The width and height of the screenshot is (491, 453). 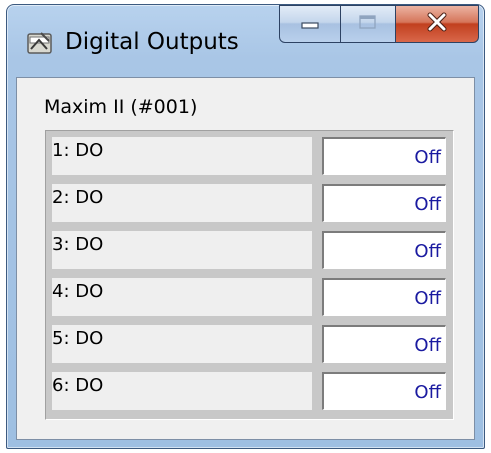 What do you see at coordinates (182, 391) in the screenshot?
I see `output-label: 6: DO` at bounding box center [182, 391].